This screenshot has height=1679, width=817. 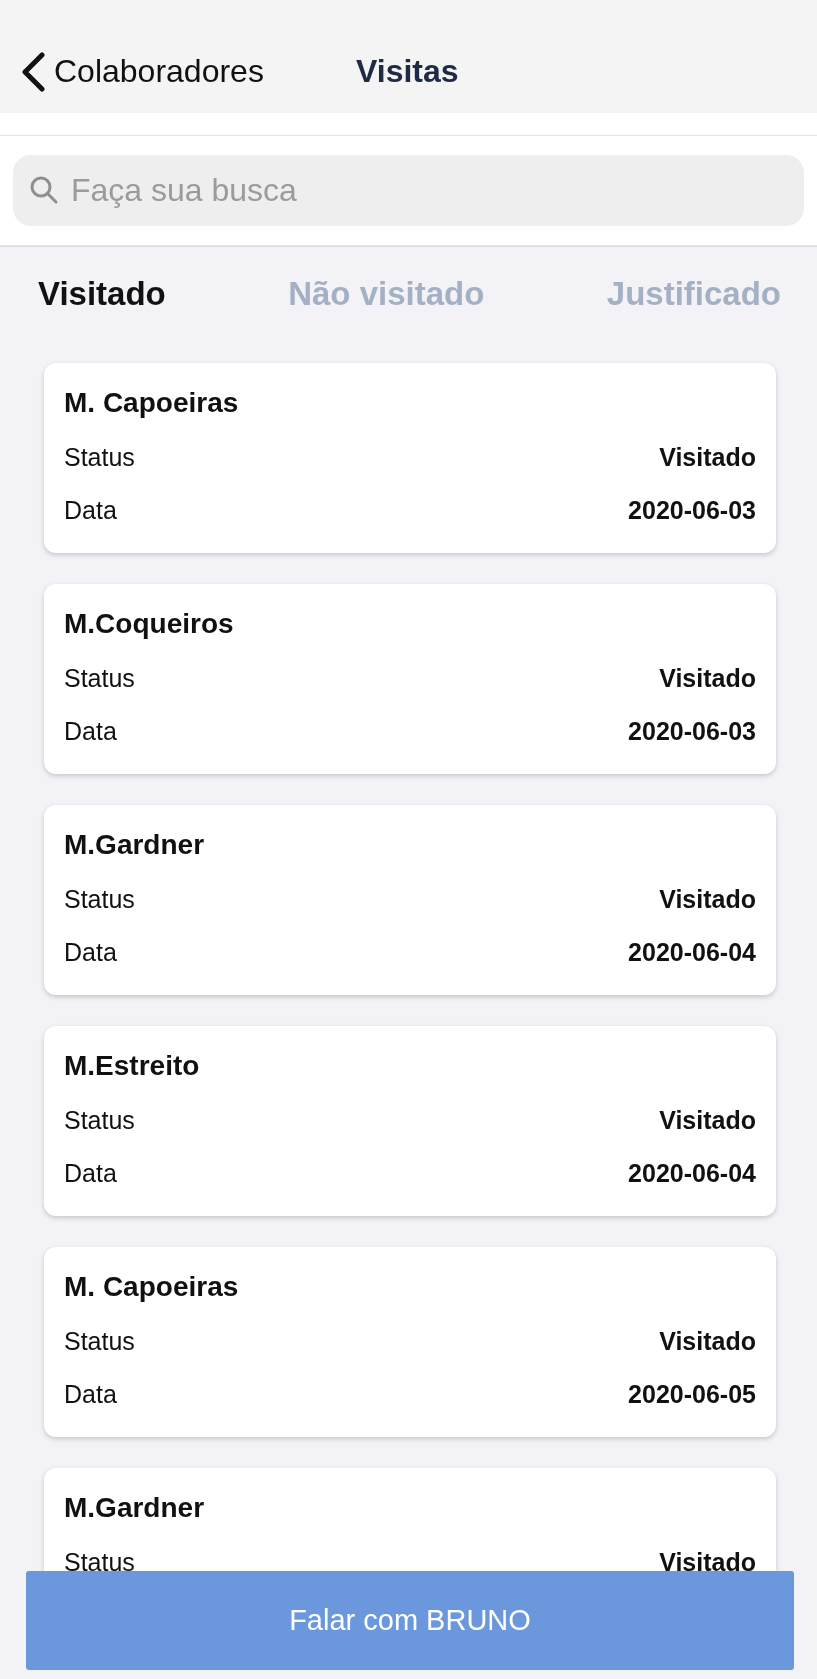 I want to click on chevron-left-icon, so click(x=33, y=71).